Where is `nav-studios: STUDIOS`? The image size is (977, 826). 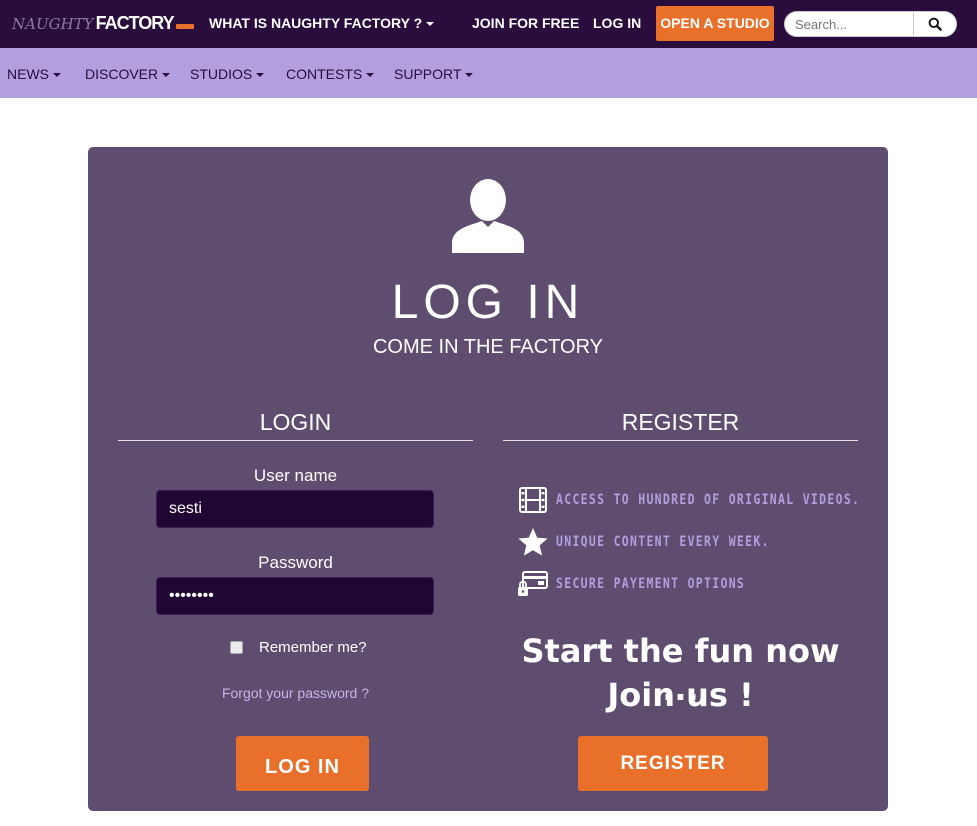 nav-studios: STUDIOS is located at coordinates (227, 74).